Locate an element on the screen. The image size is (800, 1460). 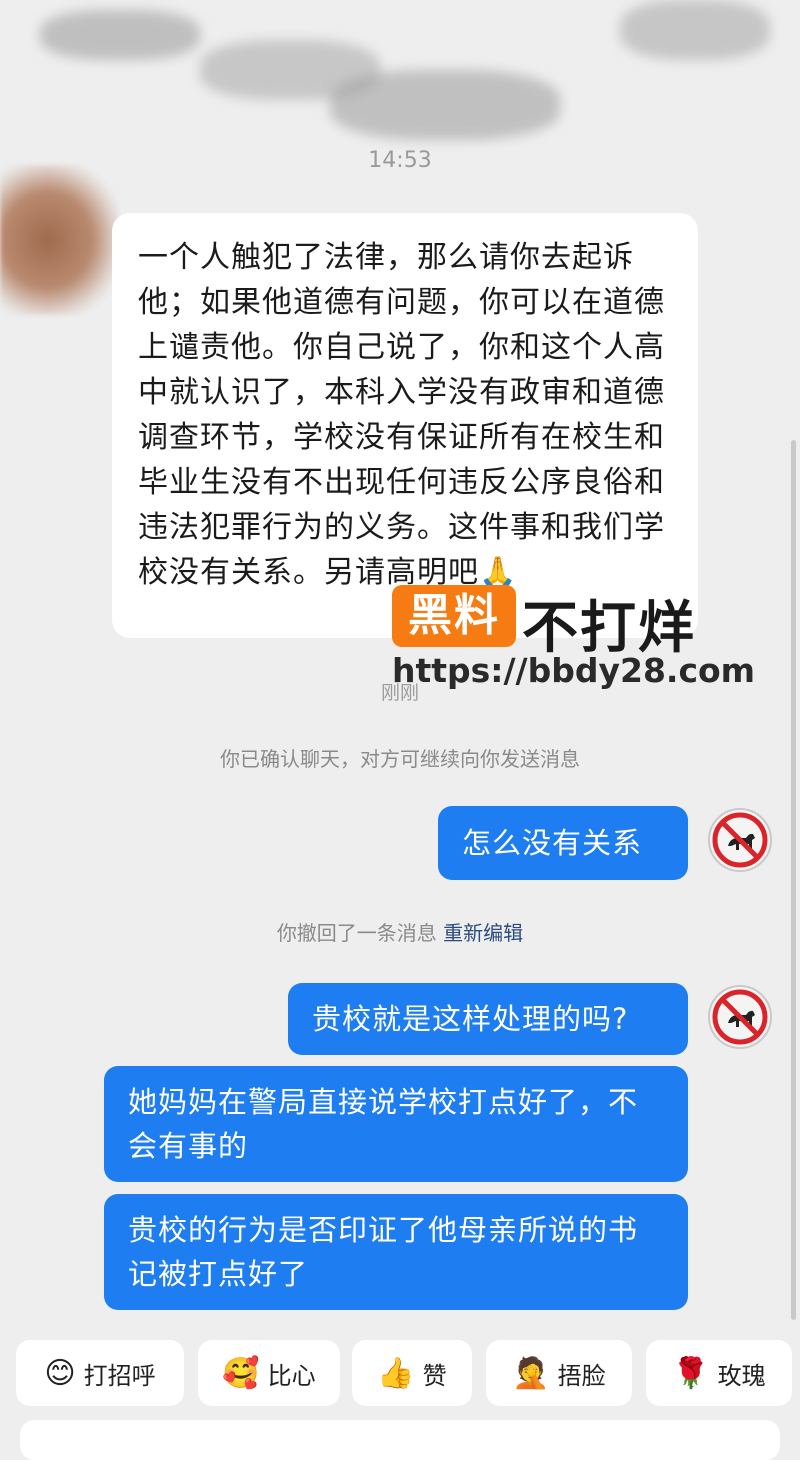
contact-avatar is located at coordinates (59, 240).